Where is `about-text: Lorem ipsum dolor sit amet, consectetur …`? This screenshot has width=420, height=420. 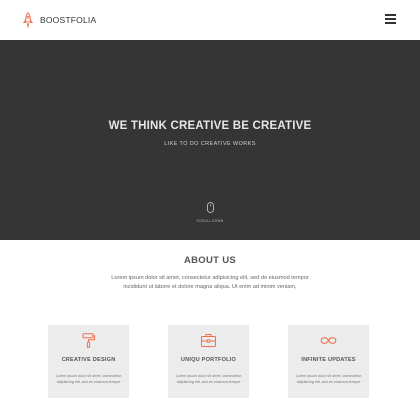 about-text: Lorem ipsum dolor sit amet, consectetur … is located at coordinates (210, 282).